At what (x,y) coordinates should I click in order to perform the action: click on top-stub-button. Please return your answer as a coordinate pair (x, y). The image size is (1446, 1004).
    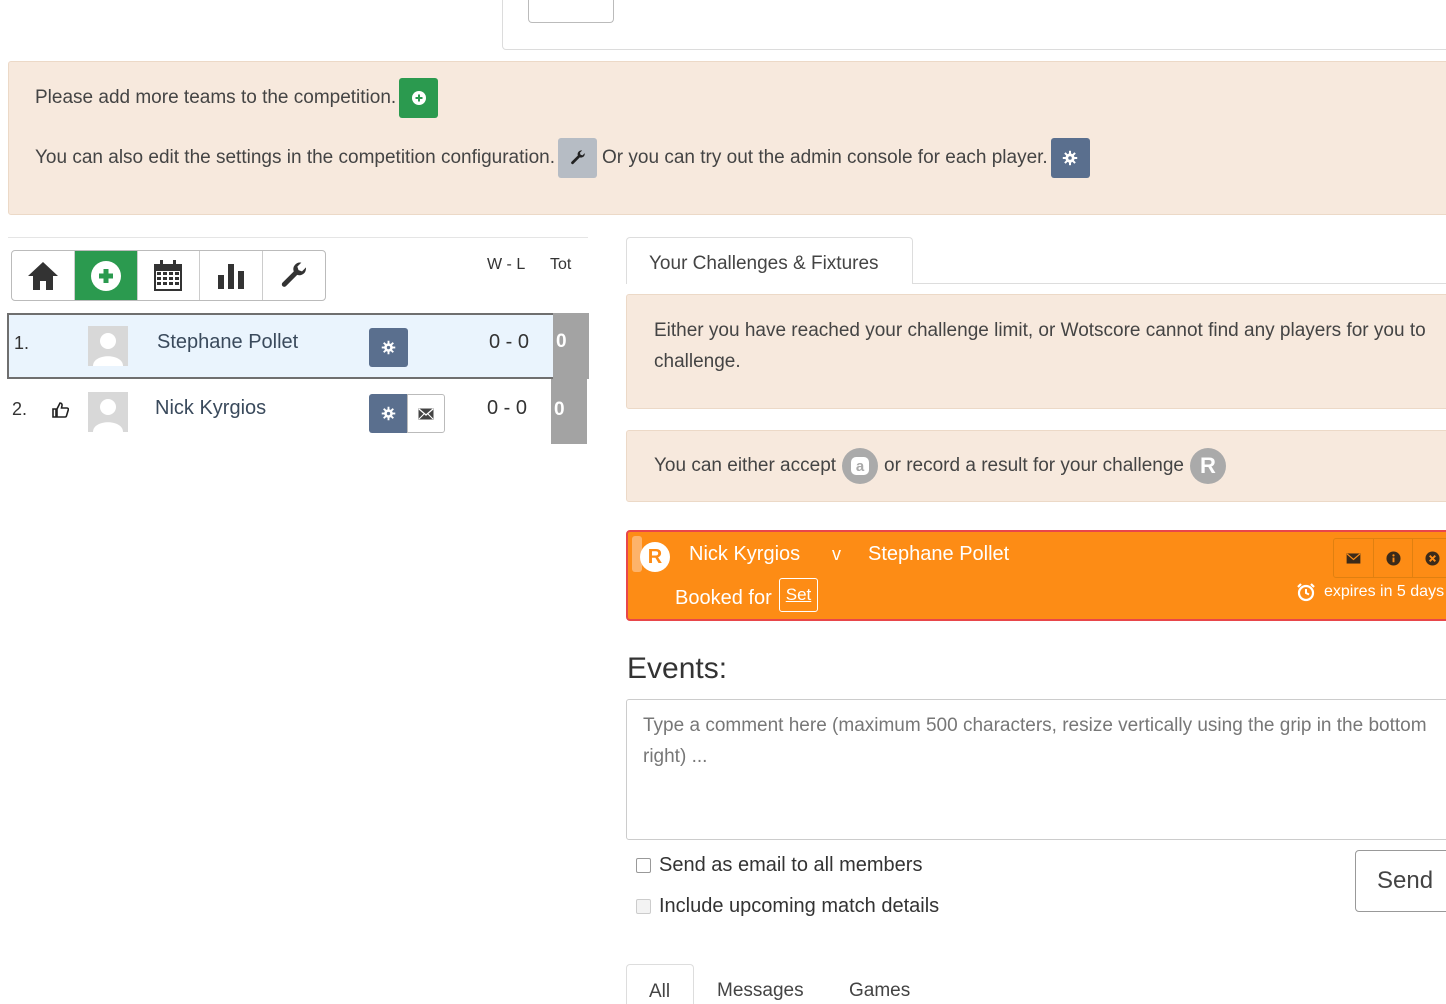
    Looking at the image, I should click on (571, 11).